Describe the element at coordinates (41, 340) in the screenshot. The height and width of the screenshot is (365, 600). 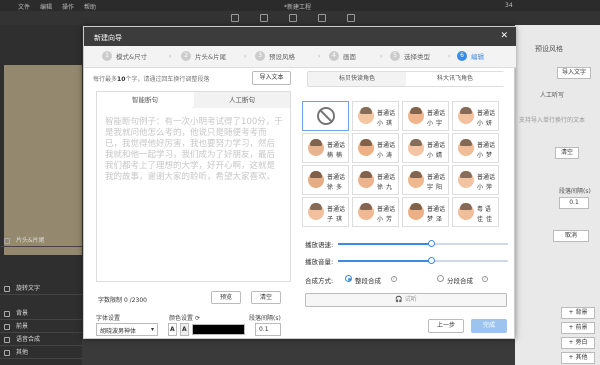
I see `track-voice: 语音合成` at that location.